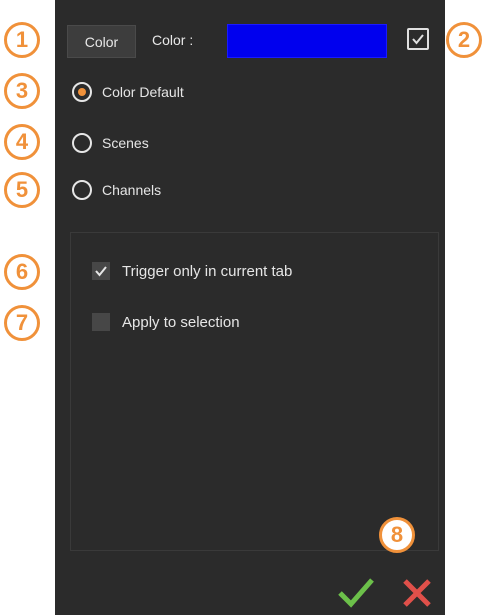 Image resolution: width=494 pixels, height=615 pixels. Describe the element at coordinates (22, 190) in the screenshot. I see `annotation-badge: 5` at that location.